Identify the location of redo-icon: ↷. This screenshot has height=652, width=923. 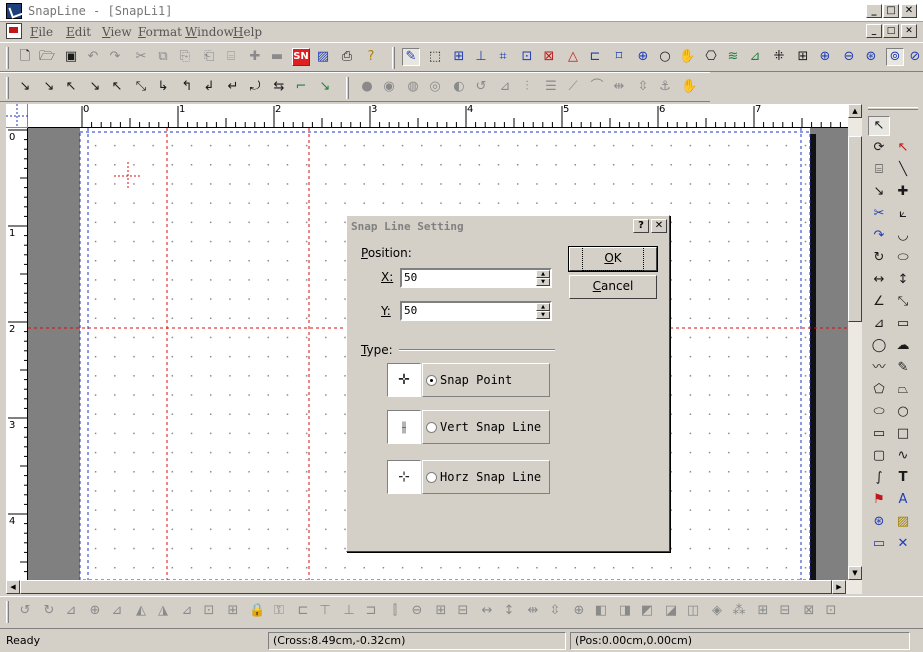
(115, 57).